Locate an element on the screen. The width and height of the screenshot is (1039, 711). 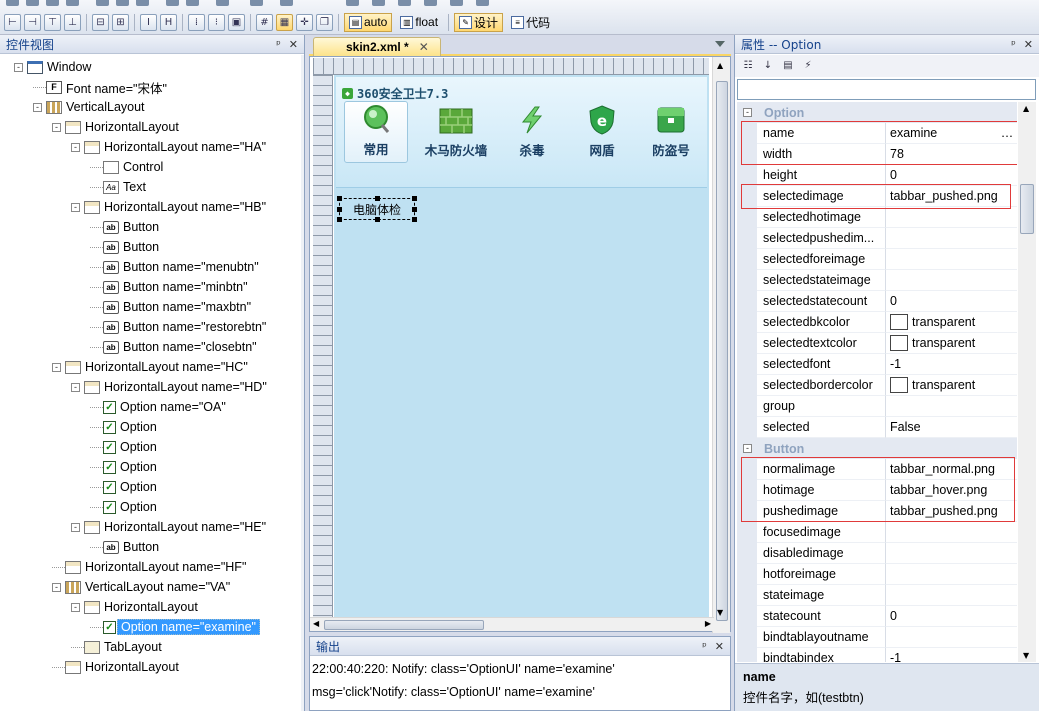
property-row: selectedbordercolor transparent is located at coordinates (877, 385).